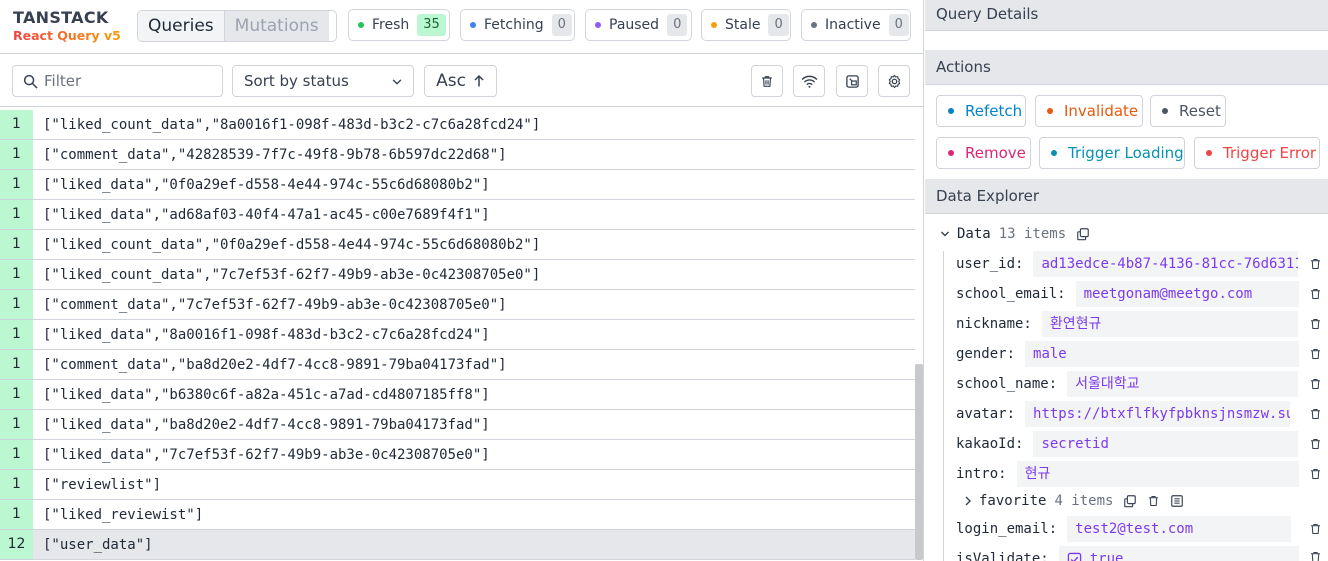  What do you see at coordinates (1183, 384) in the screenshot?
I see `field-value-input: 서울대학교` at bounding box center [1183, 384].